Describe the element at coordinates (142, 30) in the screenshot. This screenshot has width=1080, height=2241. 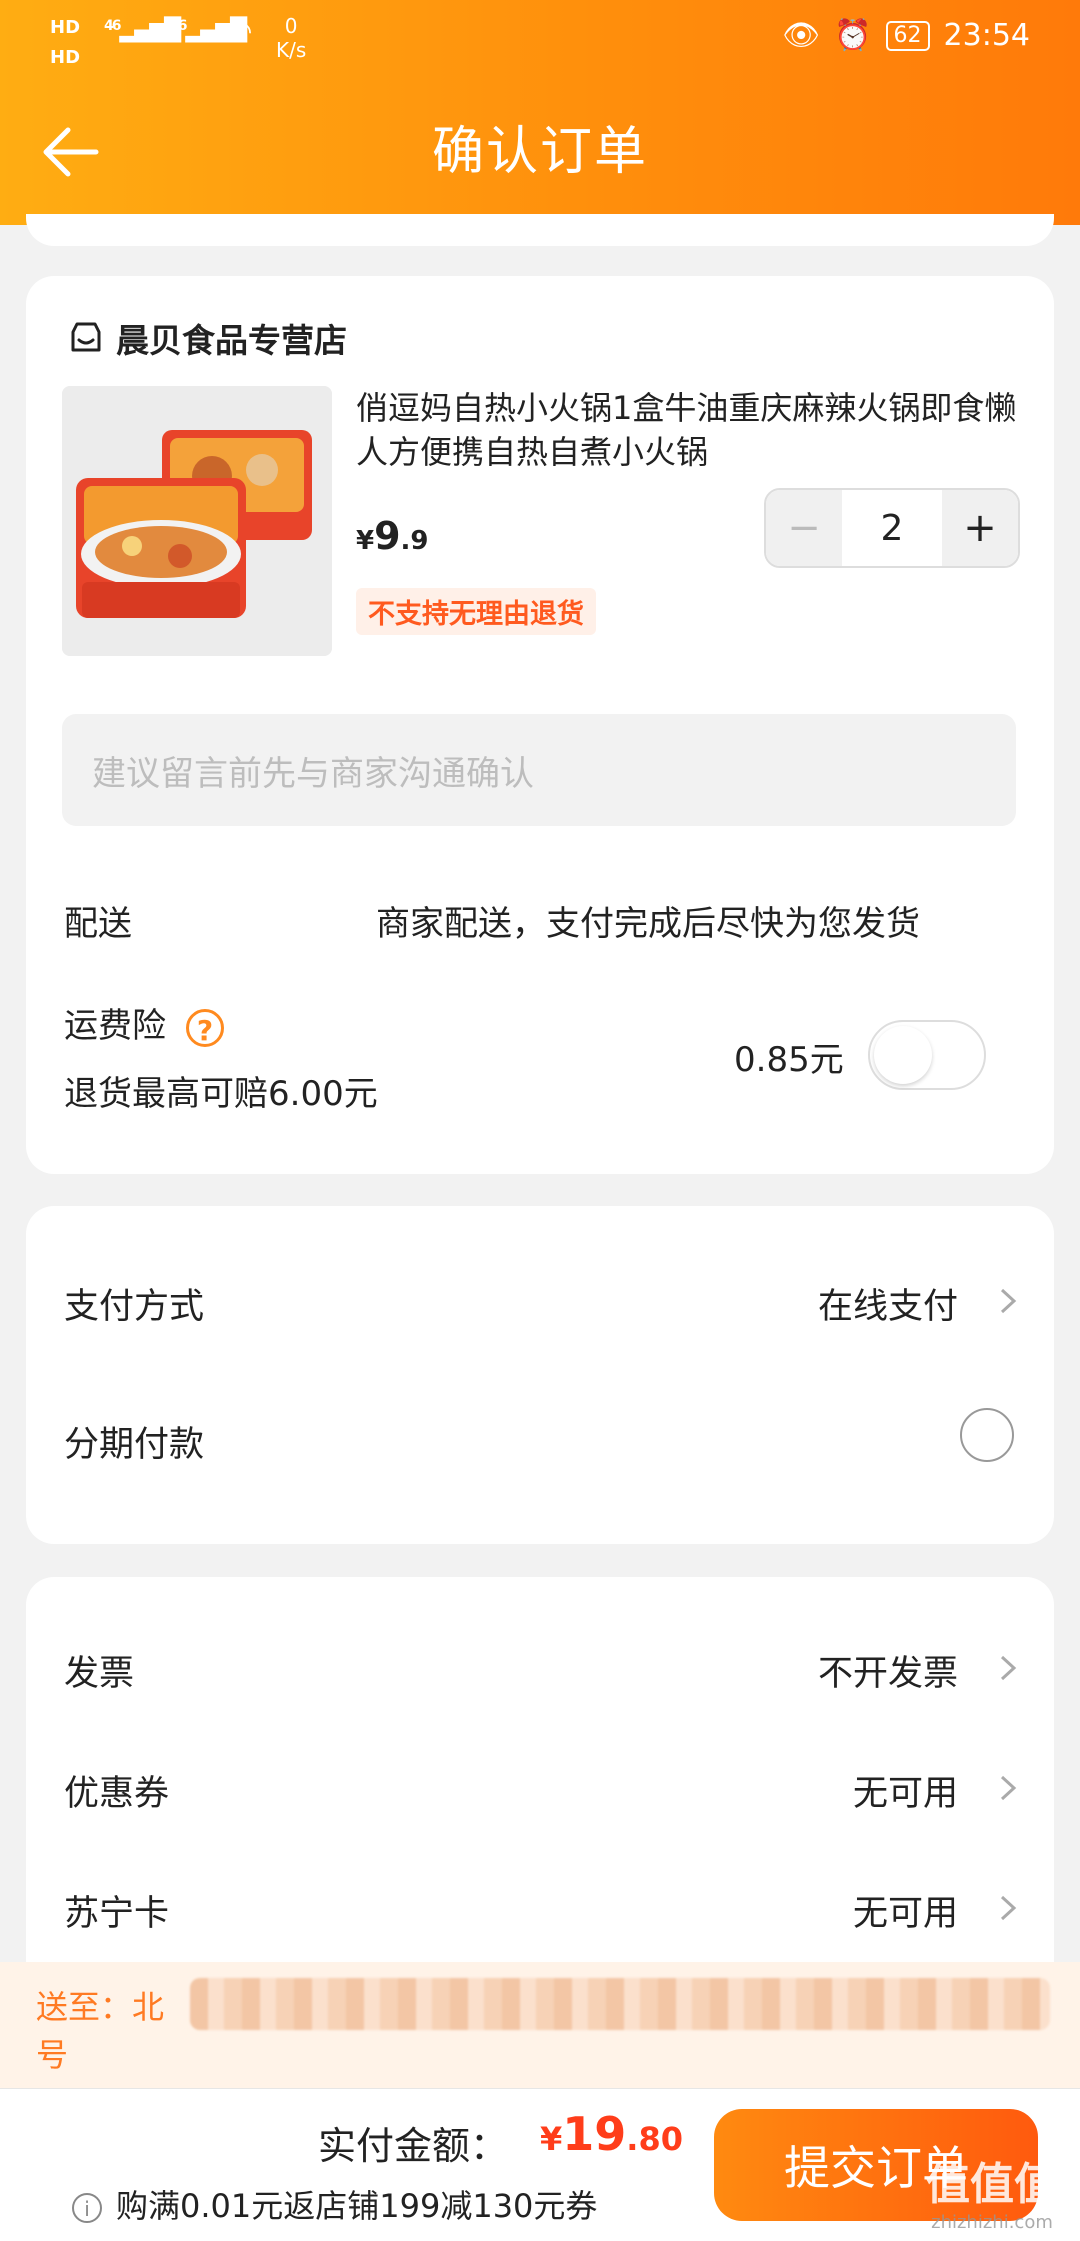
I see `signal-icon-1: 46▂▄▆█` at that location.